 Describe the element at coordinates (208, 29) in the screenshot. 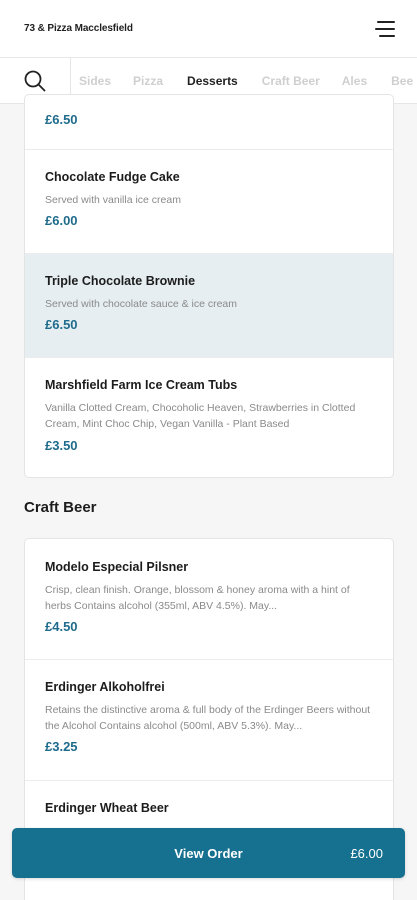

I see `app-header: 73 & Pizza Macclesfield` at that location.